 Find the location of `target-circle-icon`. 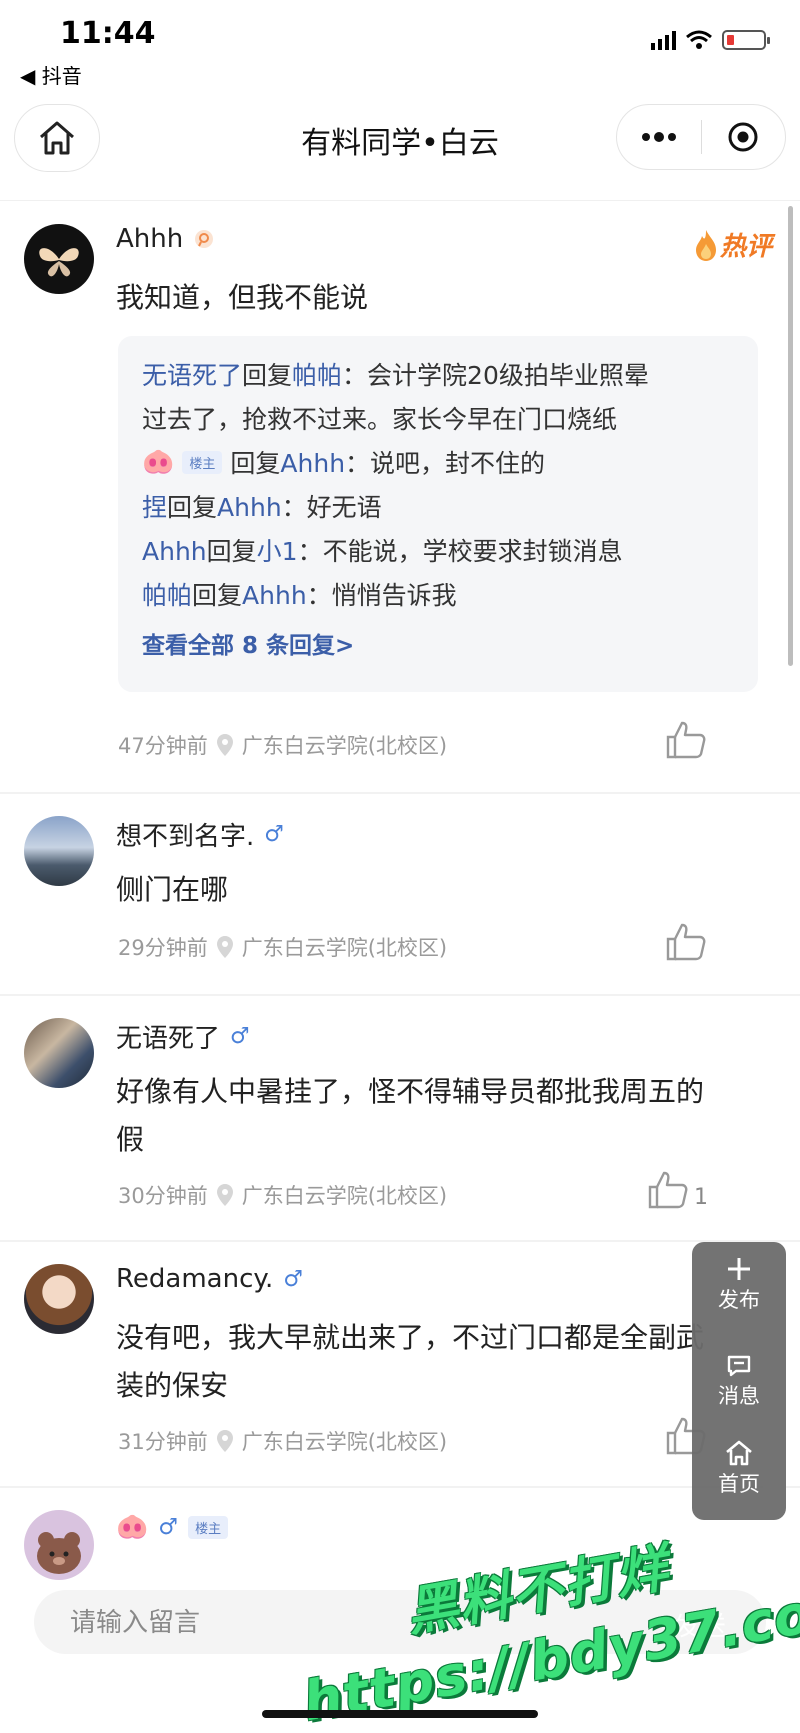

target-circle-icon is located at coordinates (743, 137).